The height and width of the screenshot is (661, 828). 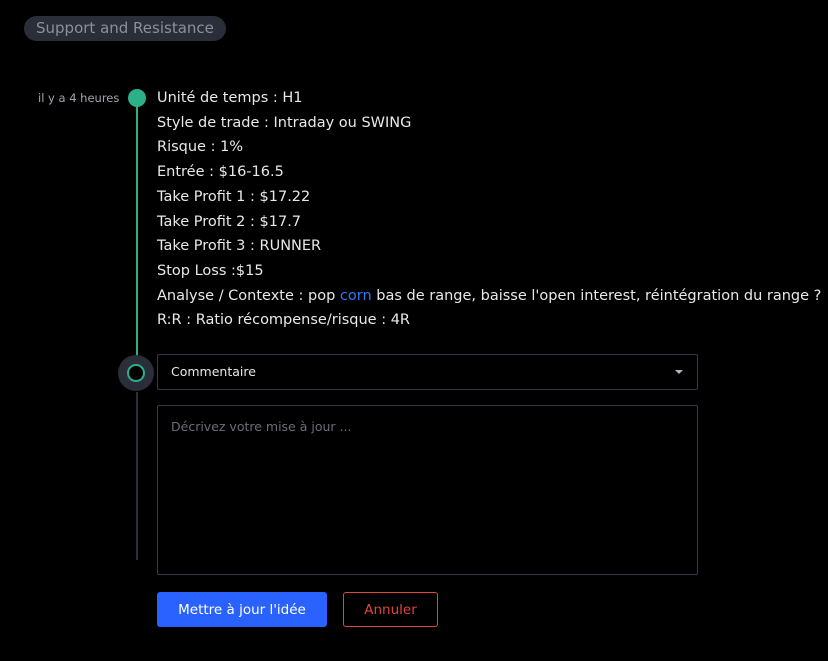 I want to click on timeline-line, so click(x=137, y=233).